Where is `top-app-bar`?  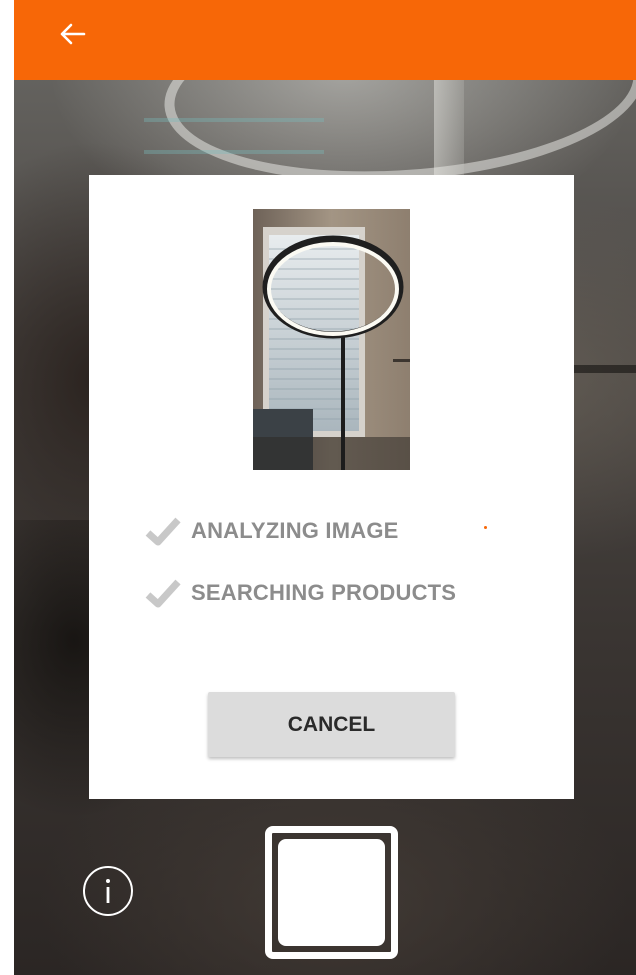
top-app-bar is located at coordinates (325, 40).